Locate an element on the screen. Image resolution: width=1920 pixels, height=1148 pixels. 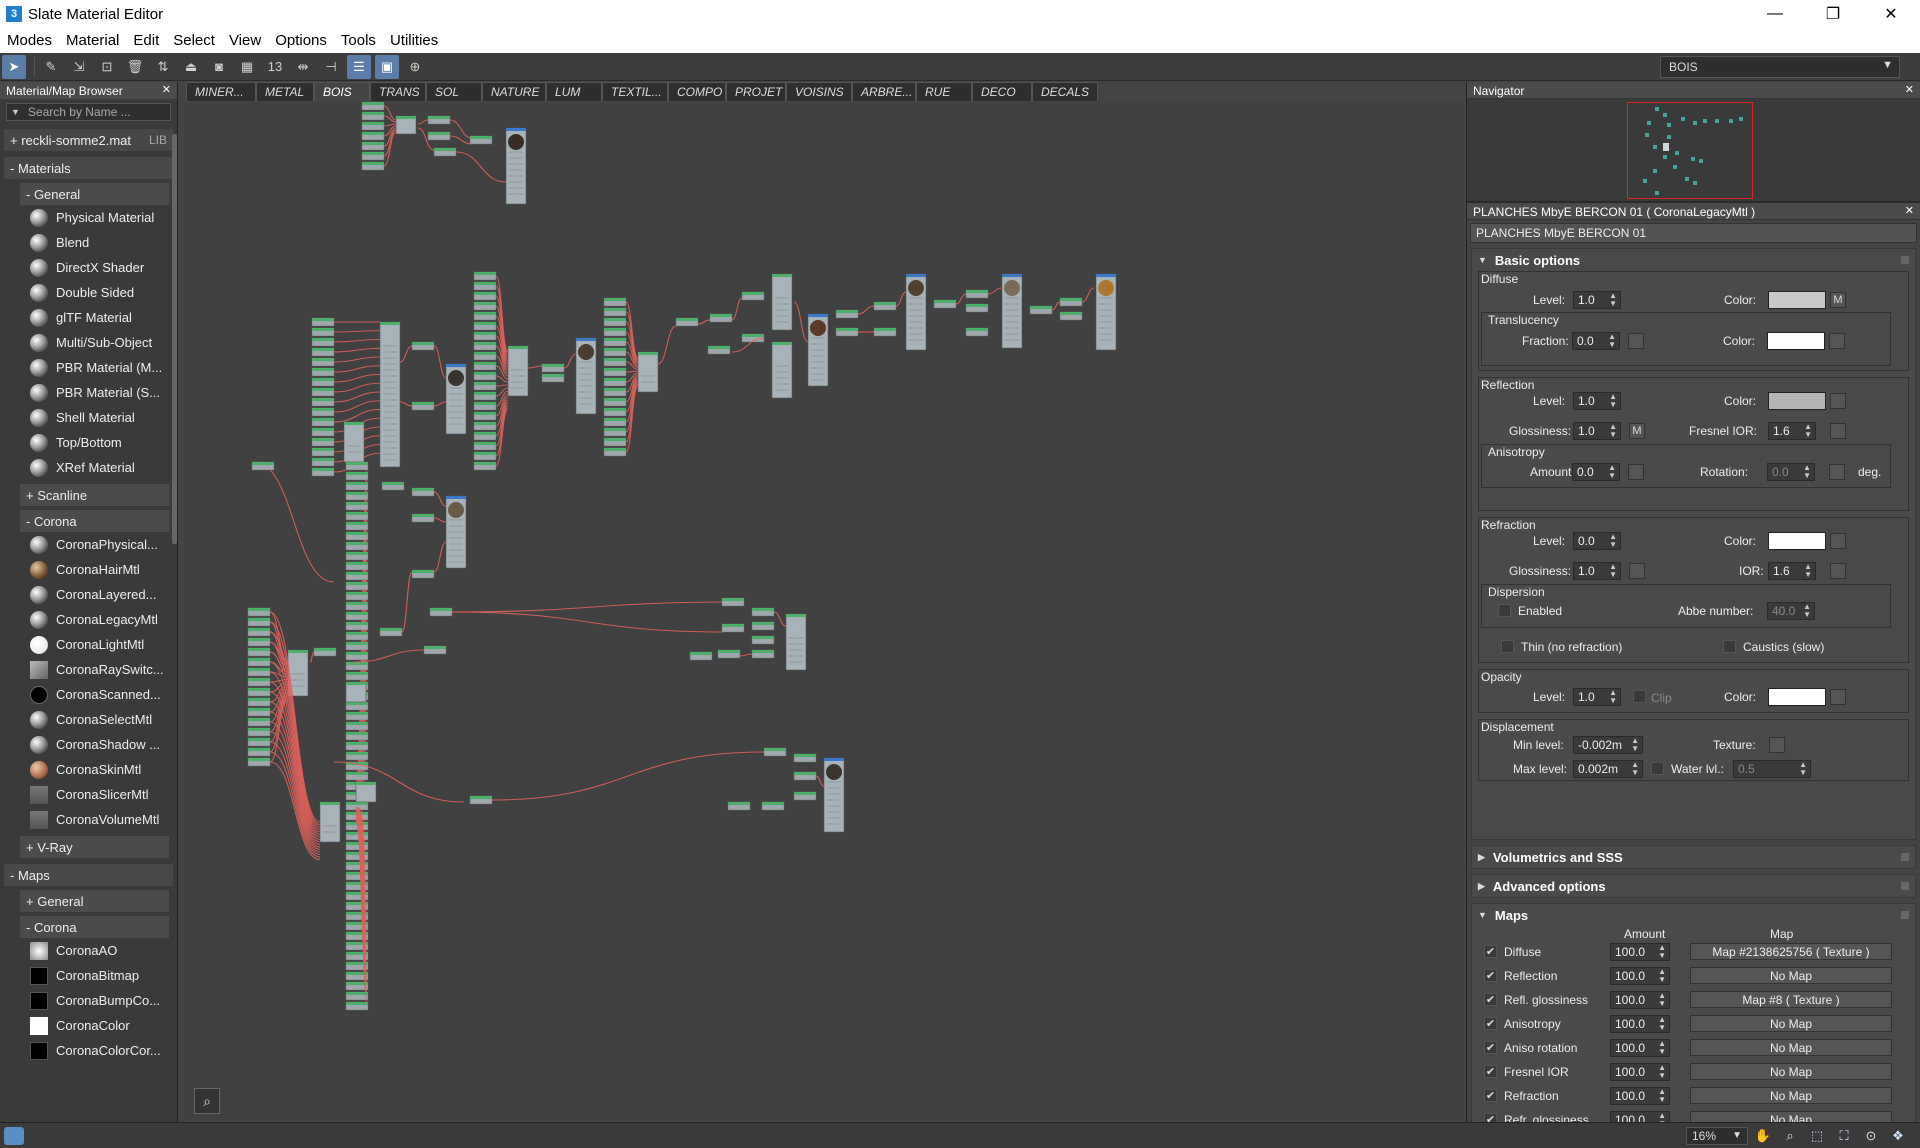
move-children-icon: ⇅ is located at coordinates (163, 67).